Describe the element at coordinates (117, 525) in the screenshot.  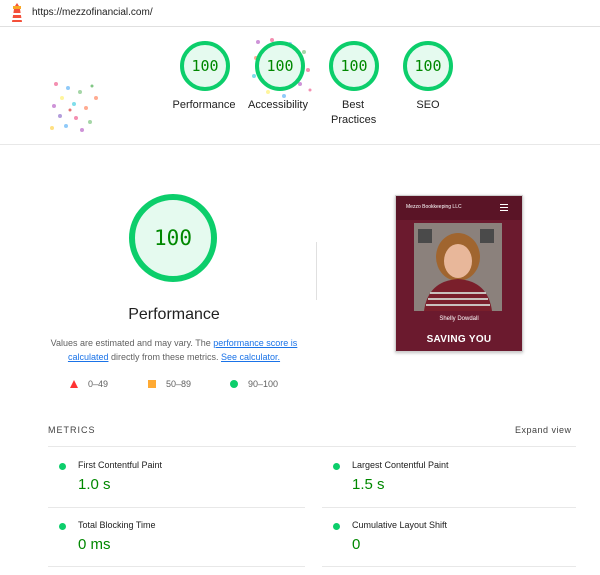
I see `metric-name: Total Blocking Time` at that location.